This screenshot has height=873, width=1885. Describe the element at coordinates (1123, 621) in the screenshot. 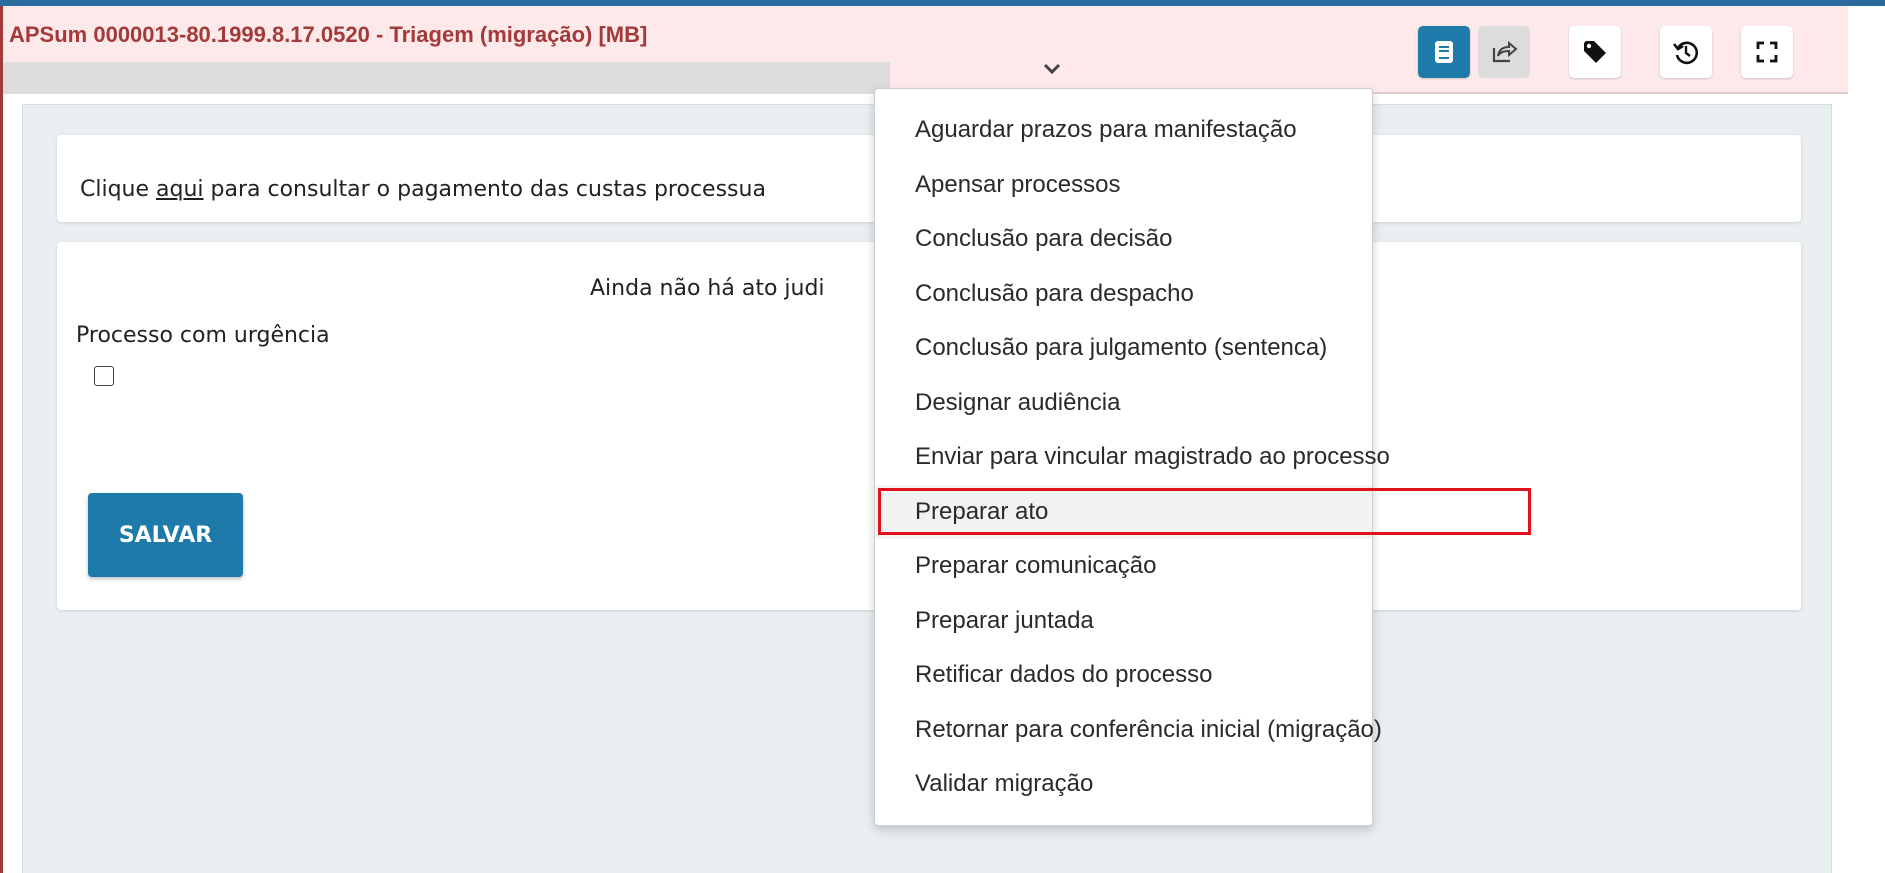

I see `menu-item: Preparar juntada` at that location.